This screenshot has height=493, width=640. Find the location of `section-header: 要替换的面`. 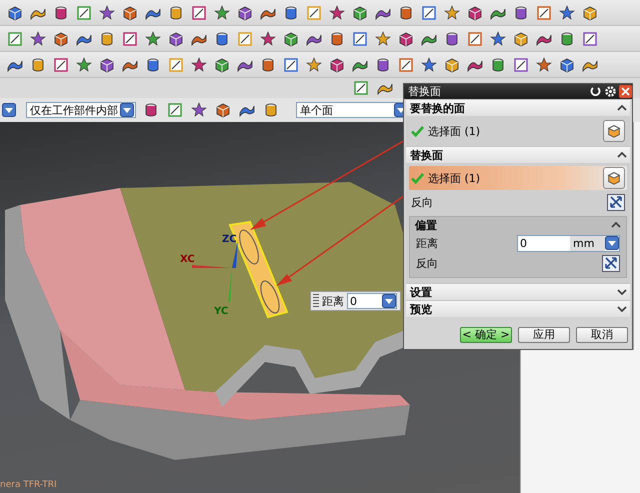

section-header: 要替换的面 is located at coordinates (518, 107).